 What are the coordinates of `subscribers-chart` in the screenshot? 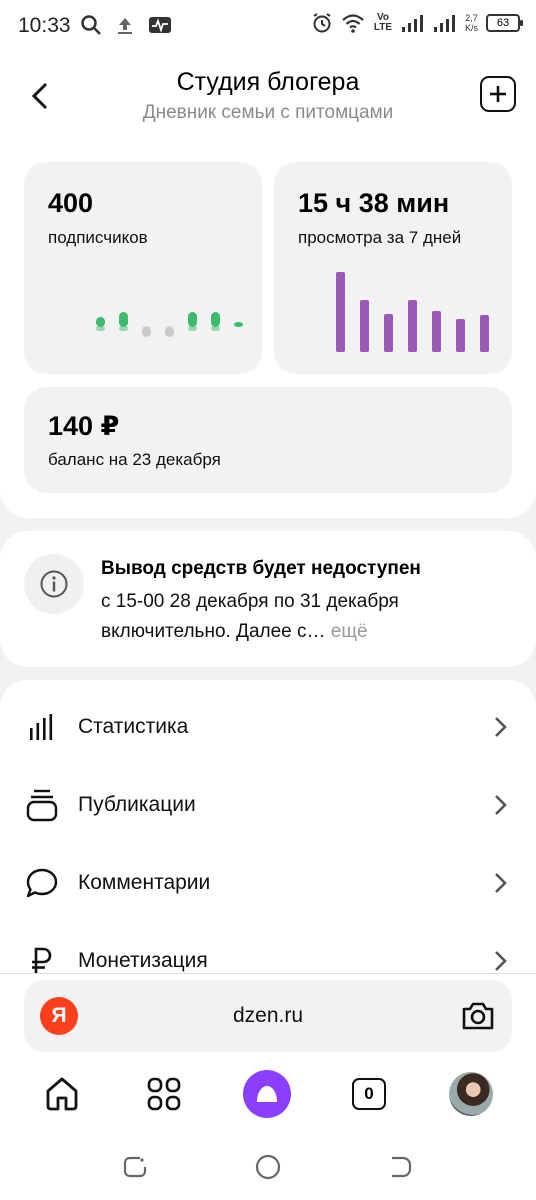 It's located at (169, 324).